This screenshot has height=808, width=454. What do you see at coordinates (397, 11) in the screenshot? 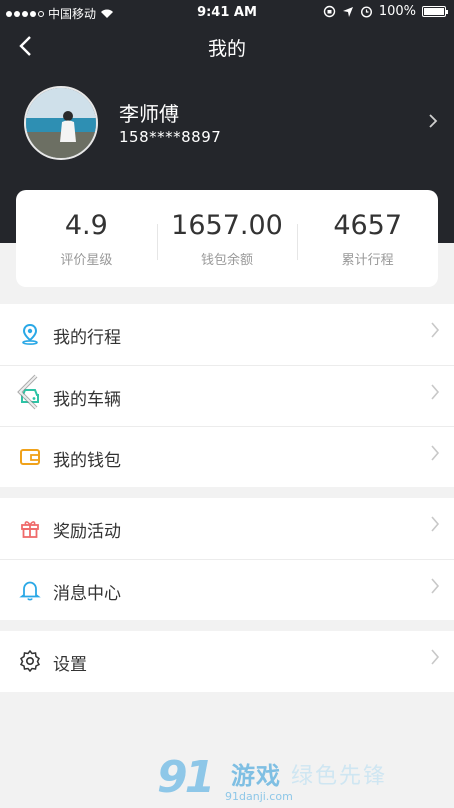
I see `battery-percent: 100%` at bounding box center [397, 11].